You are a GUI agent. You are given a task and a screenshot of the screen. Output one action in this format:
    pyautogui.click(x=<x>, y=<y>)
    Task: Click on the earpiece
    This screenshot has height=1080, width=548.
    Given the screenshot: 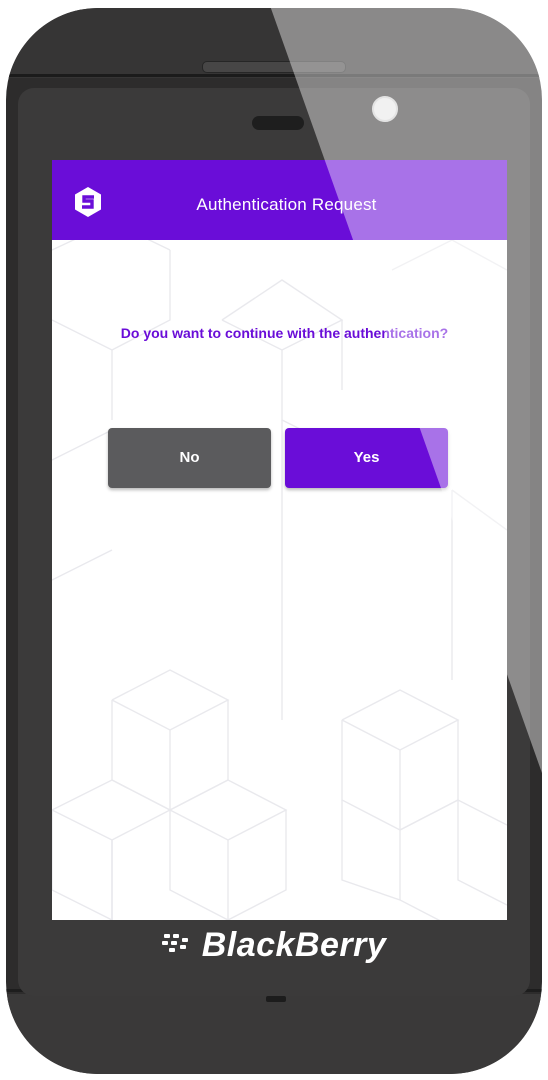 What is the action you would take?
    pyautogui.click(x=278, y=123)
    